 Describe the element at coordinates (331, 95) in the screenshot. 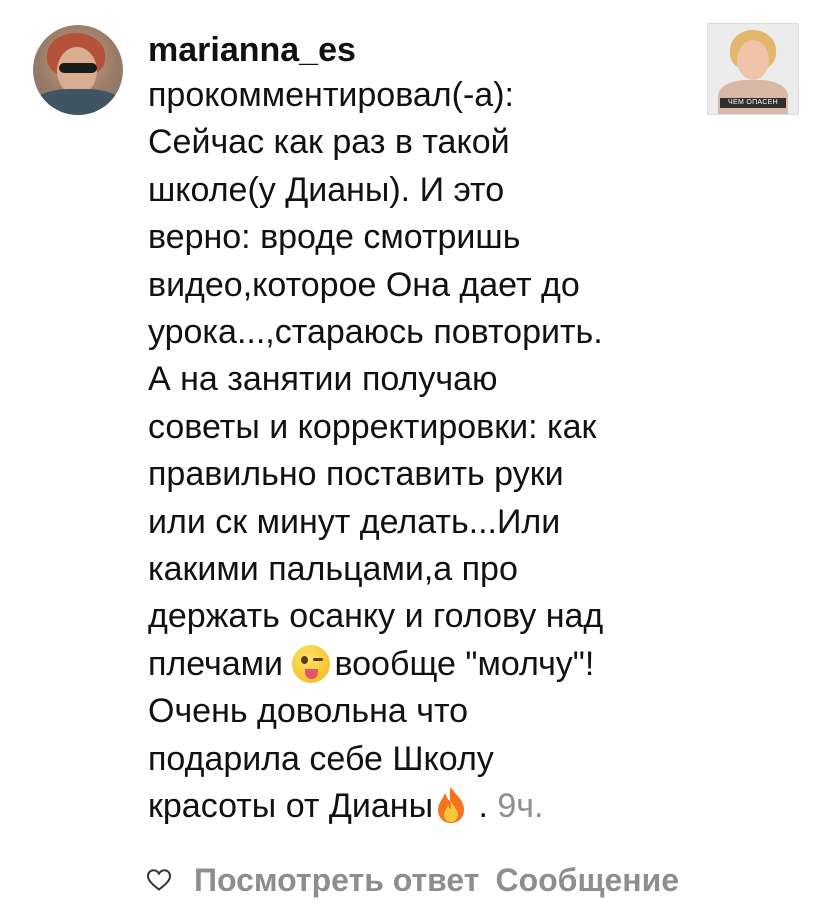

I see `comment-line-1: прокомментировал(-а):` at that location.